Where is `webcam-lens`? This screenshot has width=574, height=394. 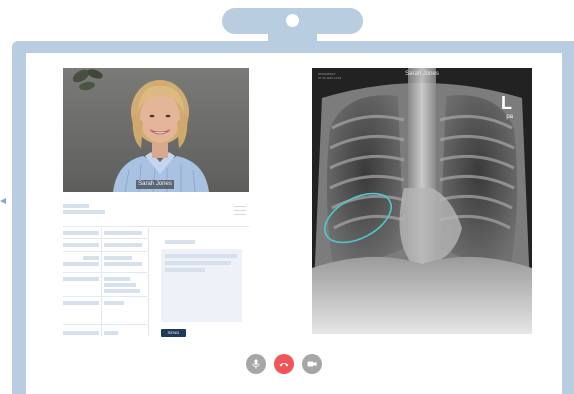 webcam-lens is located at coordinates (292, 20).